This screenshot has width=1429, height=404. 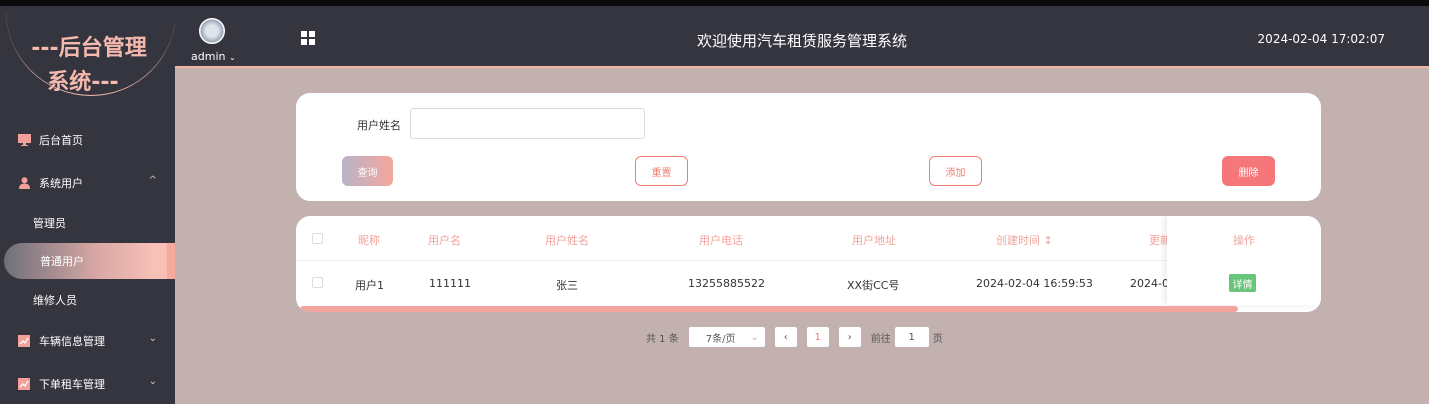 I want to click on add-button: 添加, so click(x=955, y=171).